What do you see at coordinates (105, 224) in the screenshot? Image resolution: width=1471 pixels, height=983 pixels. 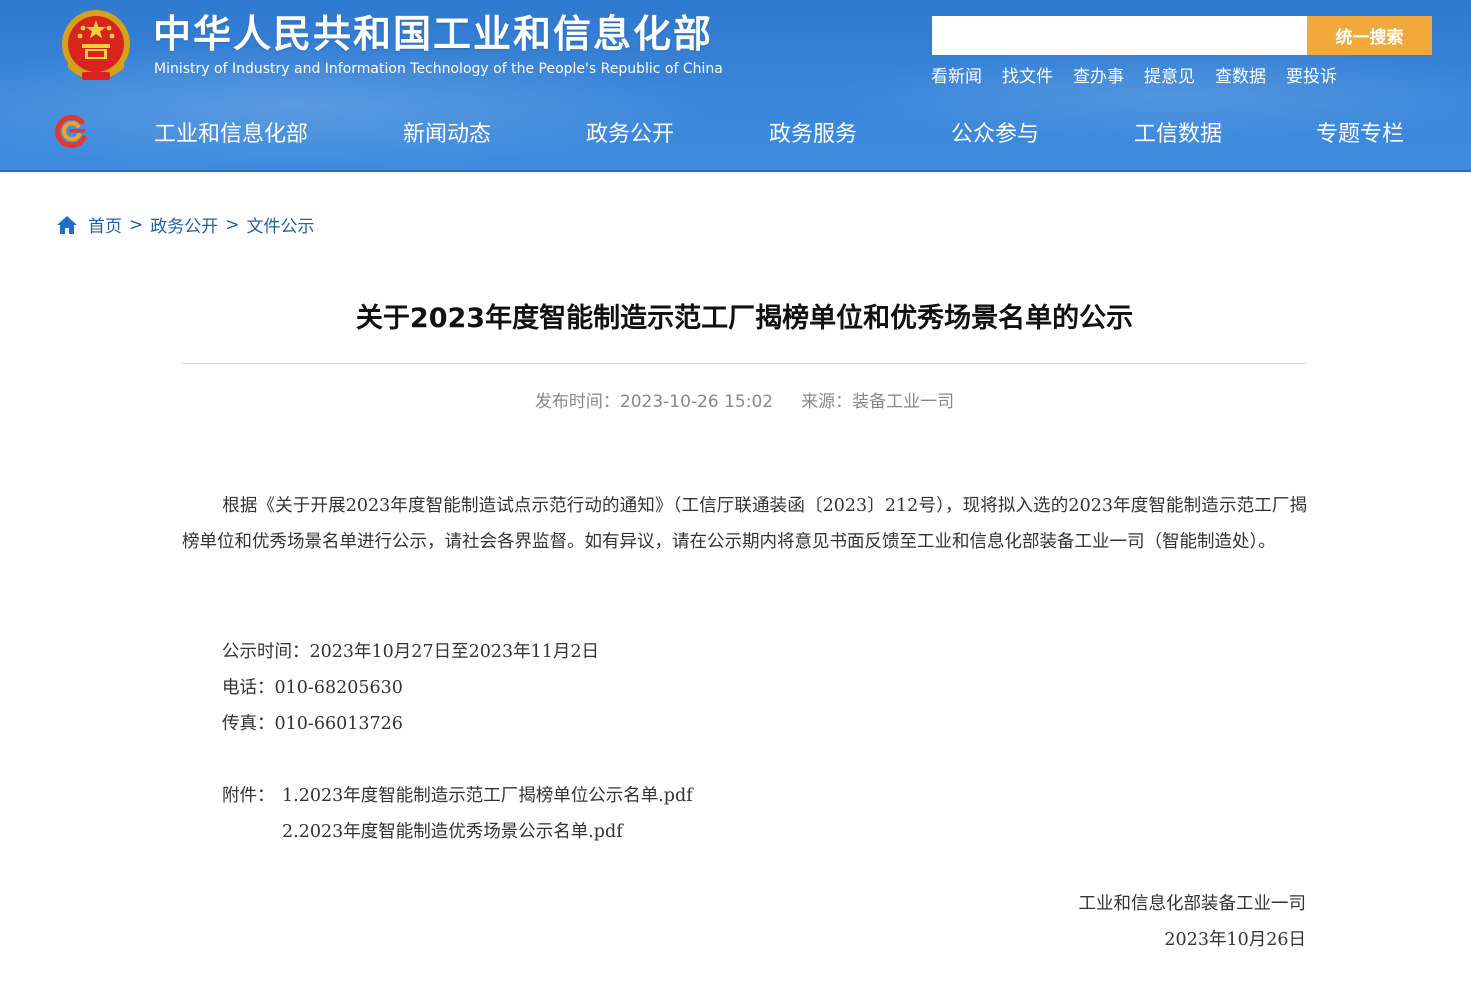 I see `breadcrumb-home: 首页` at bounding box center [105, 224].